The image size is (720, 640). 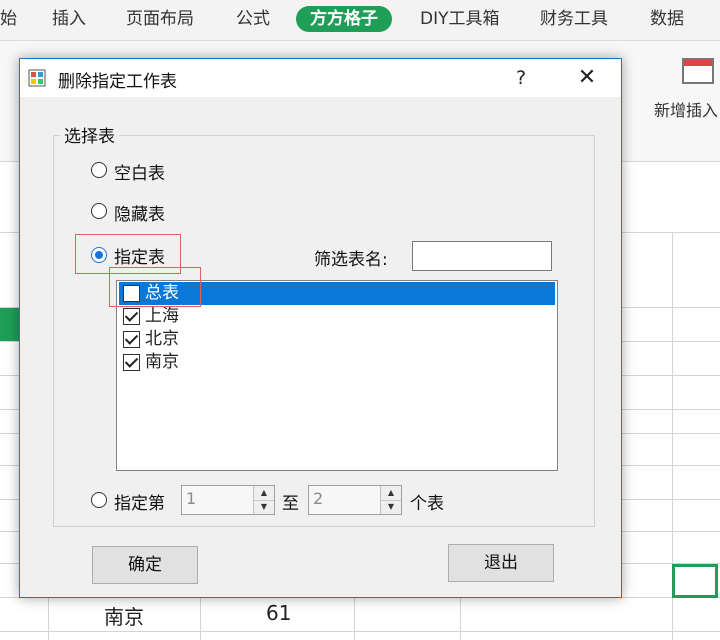 What do you see at coordinates (253, 19) in the screenshot?
I see `tab-formulas: 公式` at bounding box center [253, 19].